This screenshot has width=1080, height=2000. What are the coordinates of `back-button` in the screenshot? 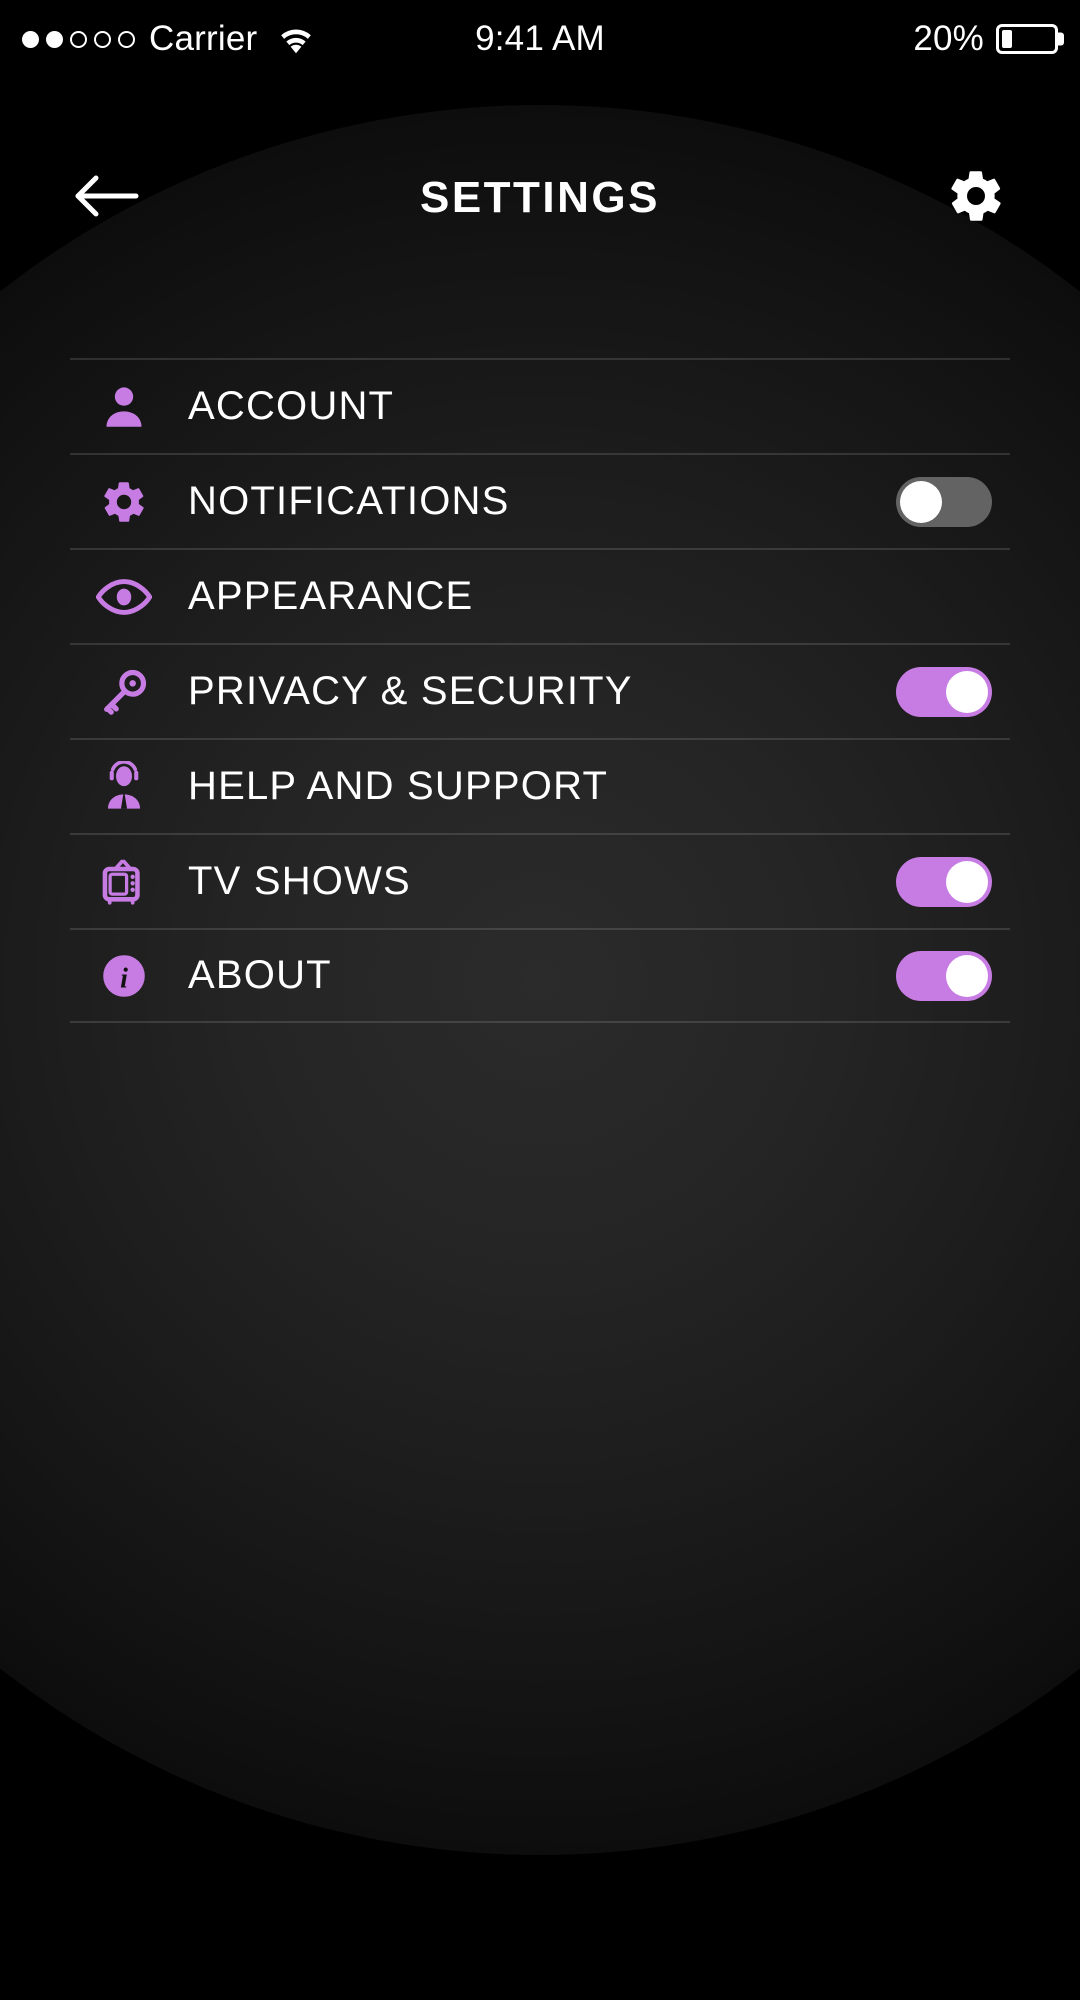 It's located at (107, 198).